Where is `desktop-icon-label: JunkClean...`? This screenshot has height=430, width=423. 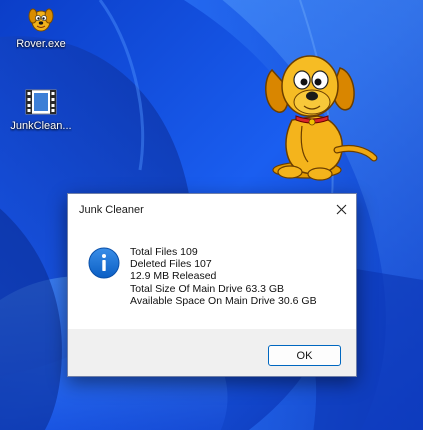 desktop-icon-label: JunkClean... is located at coordinates (41, 126).